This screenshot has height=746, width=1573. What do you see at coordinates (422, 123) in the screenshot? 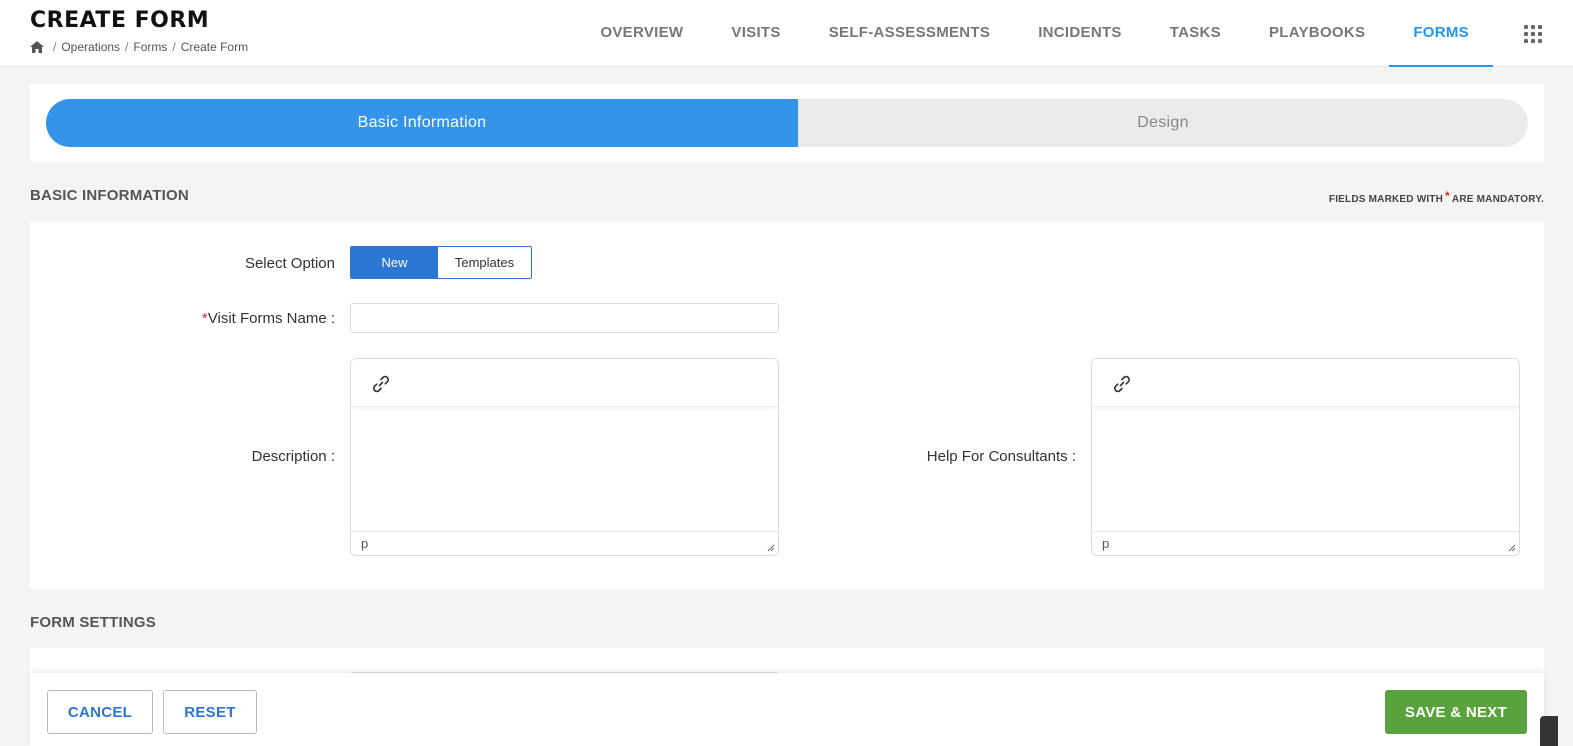
I see `step-basic-information: Basic Information` at bounding box center [422, 123].